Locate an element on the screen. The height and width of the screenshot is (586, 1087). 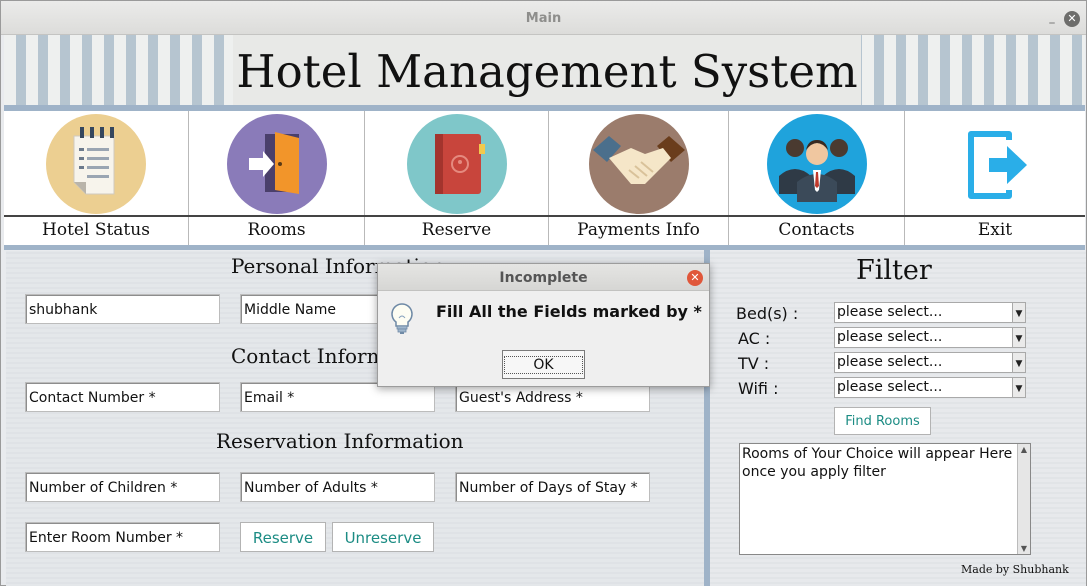
nav-separator is located at coordinates (544, 216).